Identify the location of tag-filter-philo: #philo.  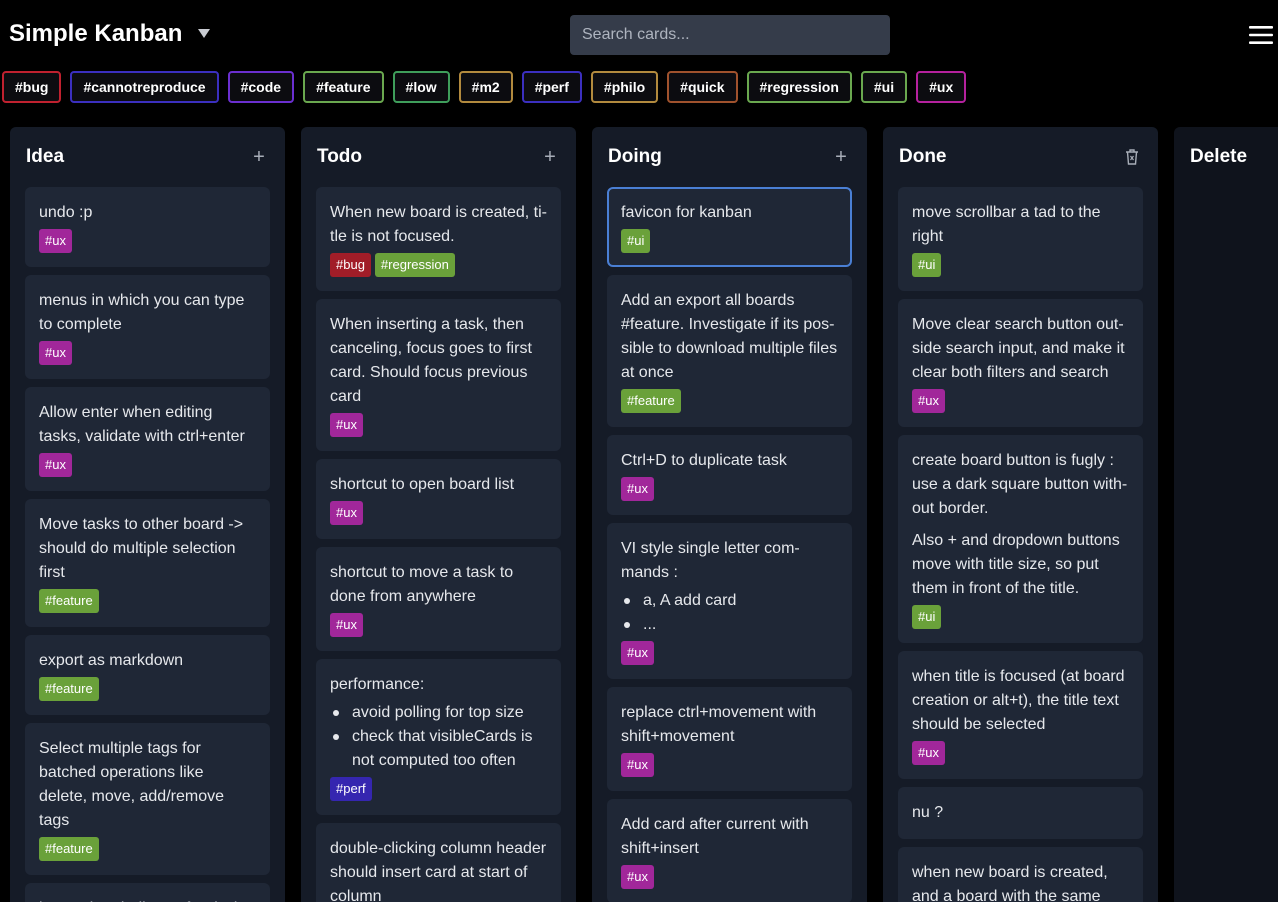
(624, 87).